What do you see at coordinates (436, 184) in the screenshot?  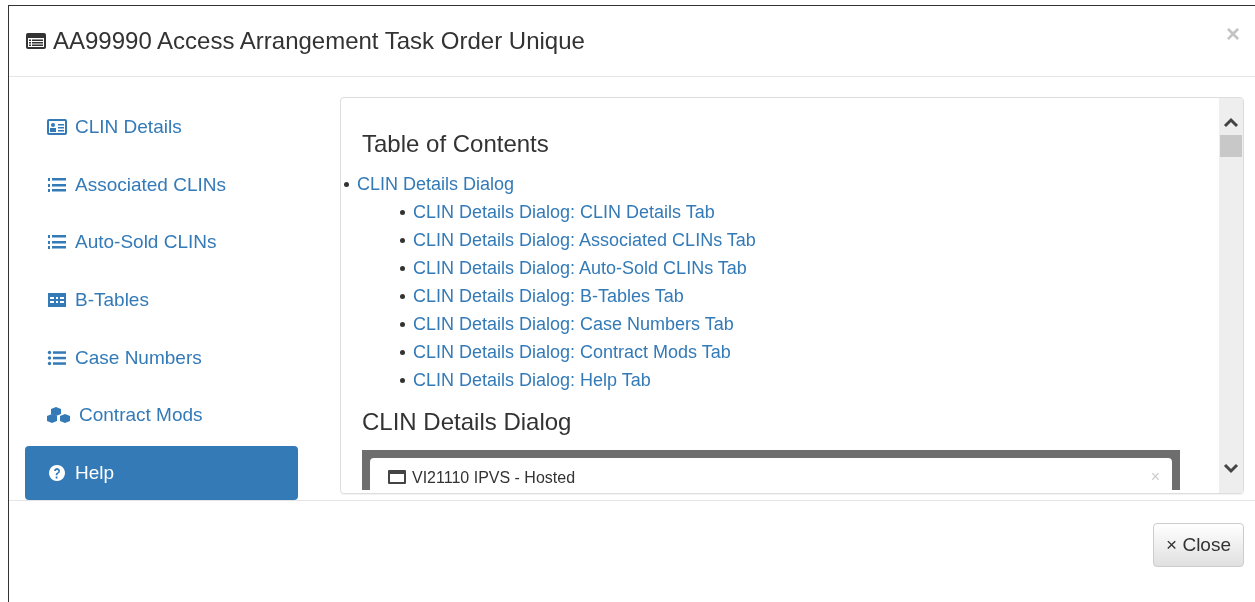 I see `toc-link: CLIN Details Dialog` at bounding box center [436, 184].